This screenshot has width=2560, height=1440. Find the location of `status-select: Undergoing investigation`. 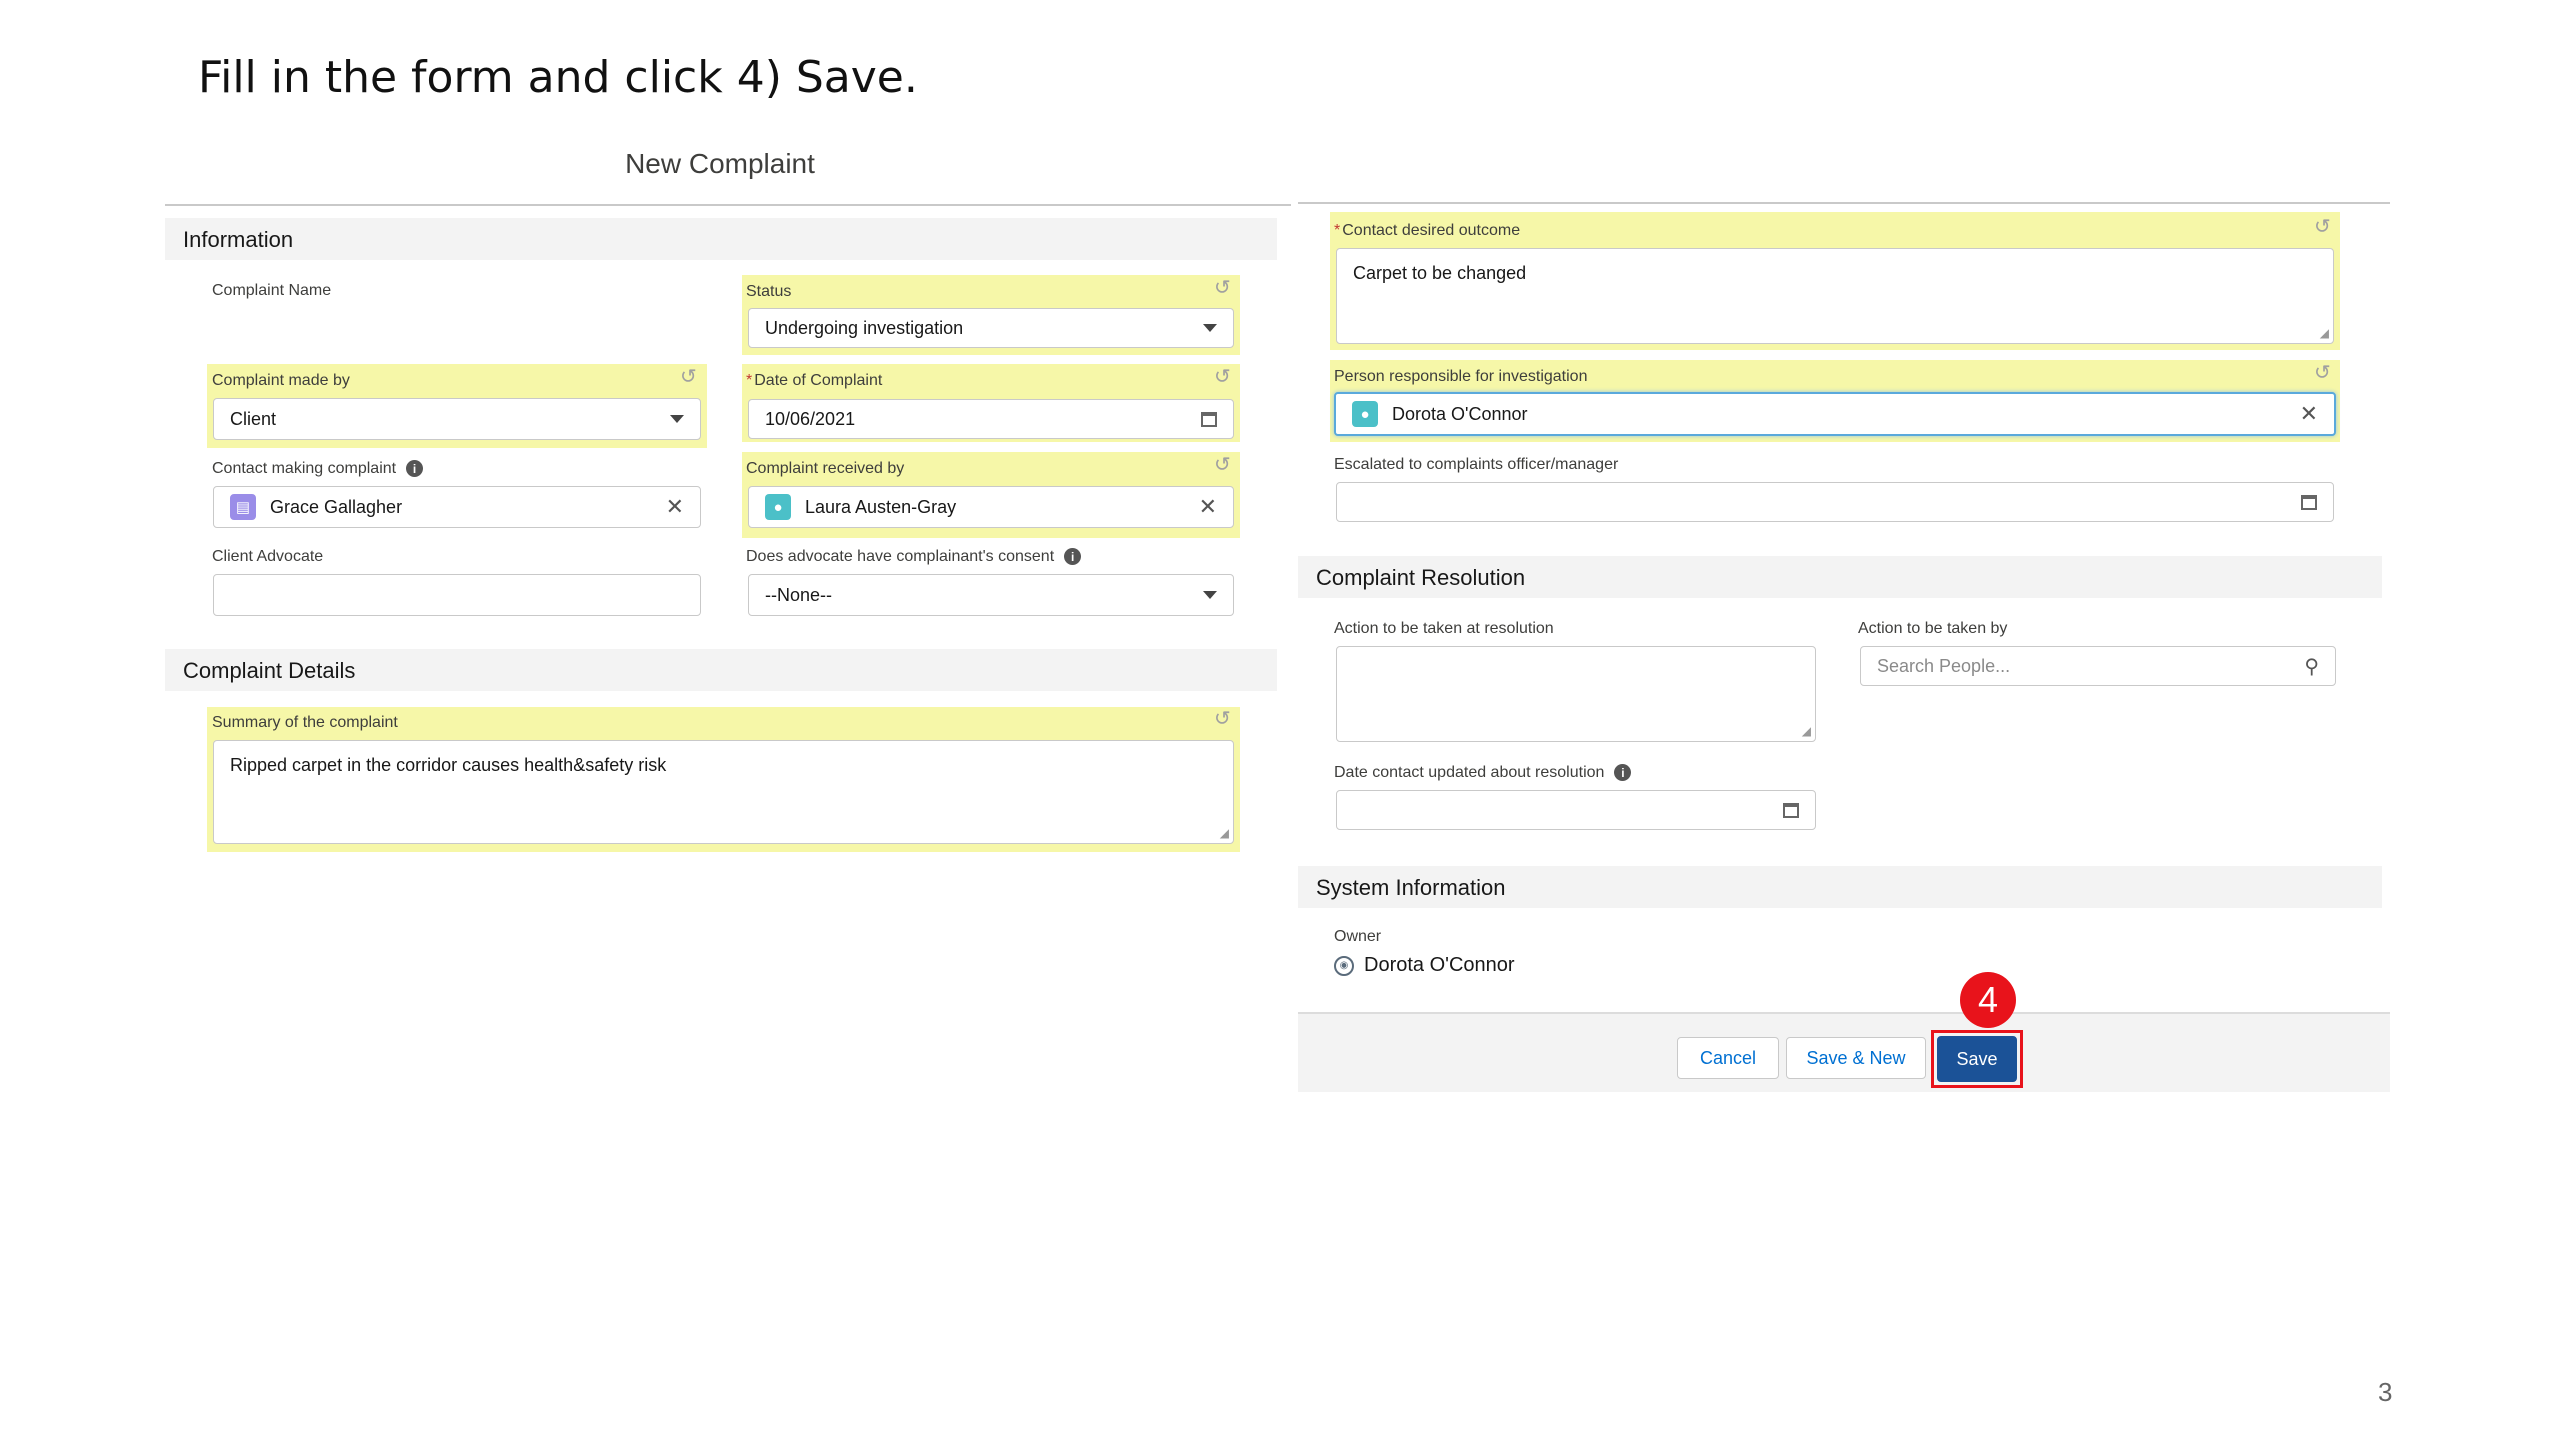

status-select: Undergoing investigation is located at coordinates (991, 328).